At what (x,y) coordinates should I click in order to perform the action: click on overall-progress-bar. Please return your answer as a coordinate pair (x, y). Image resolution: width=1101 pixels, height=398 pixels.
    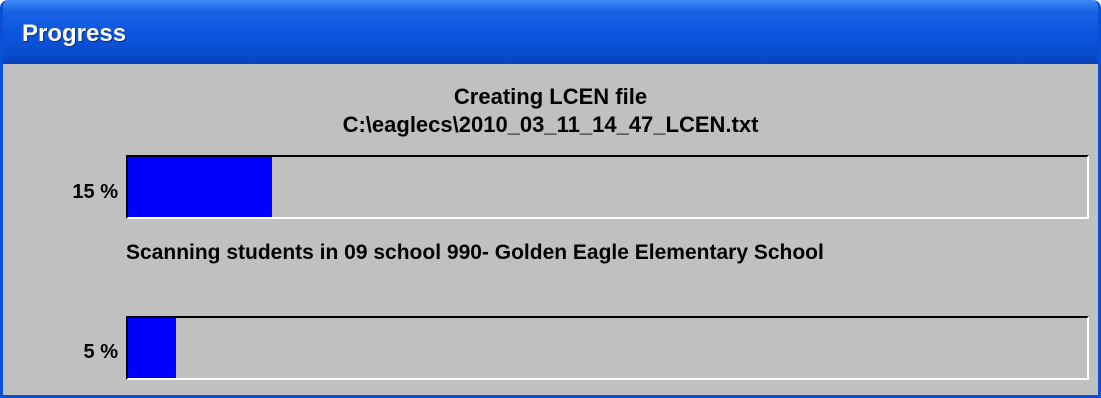
    Looking at the image, I should click on (607, 187).